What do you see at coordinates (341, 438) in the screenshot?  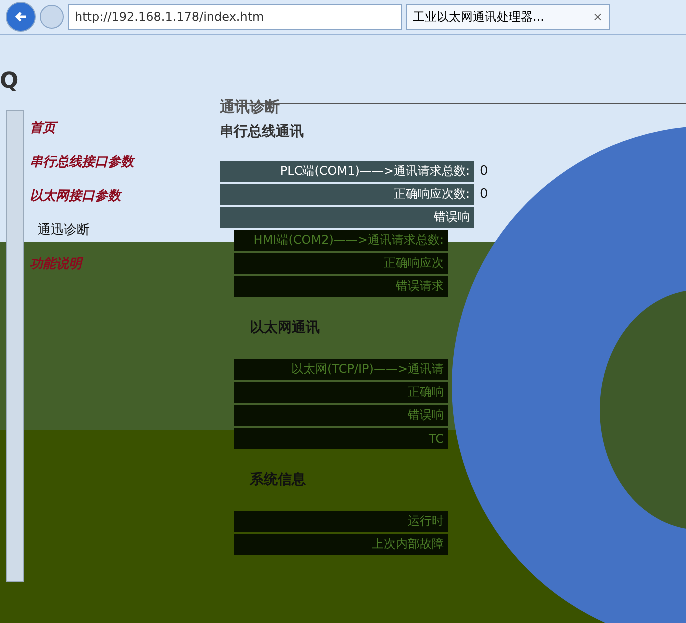 I see `row-label: TC` at bounding box center [341, 438].